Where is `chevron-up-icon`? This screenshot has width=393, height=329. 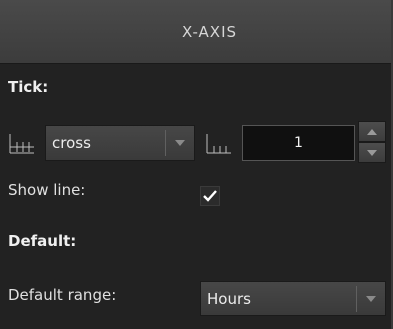 chevron-up-icon is located at coordinates (372, 131).